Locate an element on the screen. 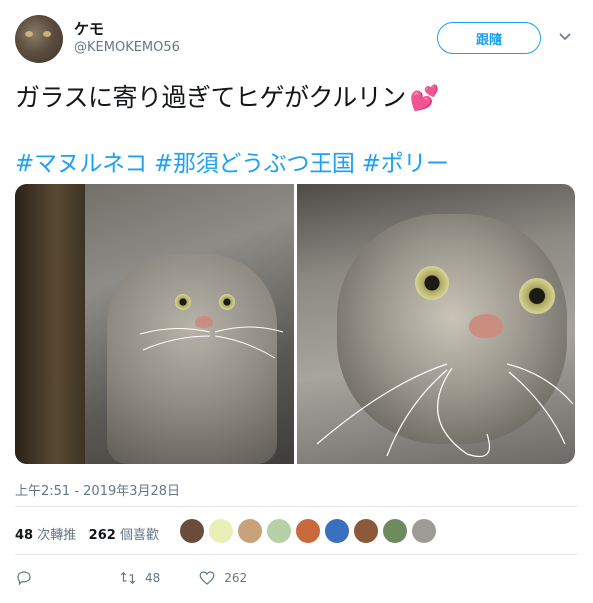  retweet-label: 次轉推 is located at coordinates (56, 535).